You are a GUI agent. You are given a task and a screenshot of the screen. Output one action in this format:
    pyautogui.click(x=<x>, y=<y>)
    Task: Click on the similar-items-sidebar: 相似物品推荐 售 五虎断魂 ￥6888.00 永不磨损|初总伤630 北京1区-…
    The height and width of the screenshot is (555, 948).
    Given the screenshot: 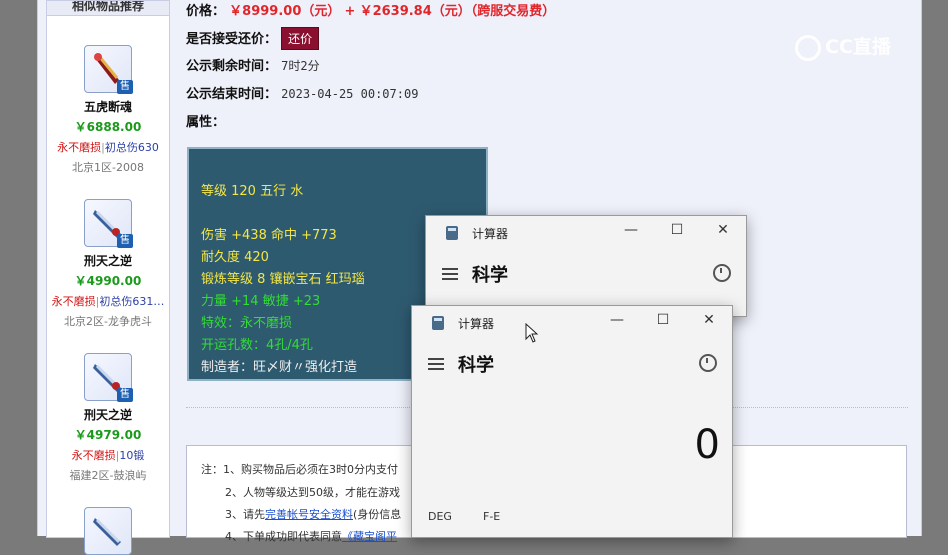 What is the action you would take?
    pyautogui.click(x=108, y=277)
    